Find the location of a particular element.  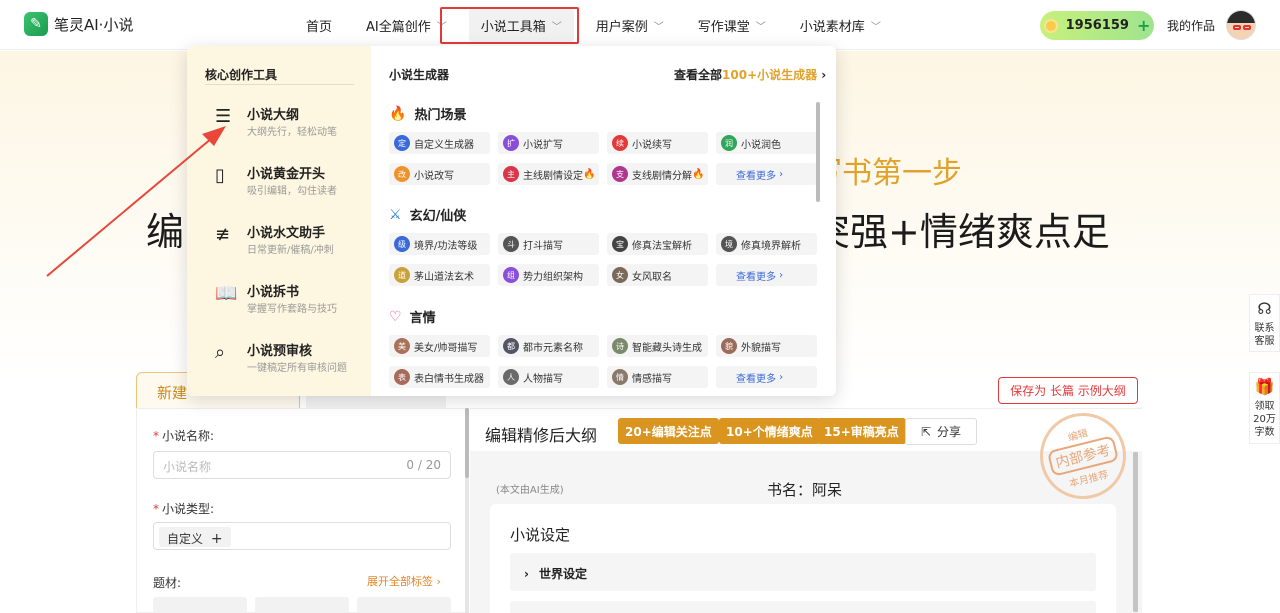

share-label: 分享 is located at coordinates (949, 432).